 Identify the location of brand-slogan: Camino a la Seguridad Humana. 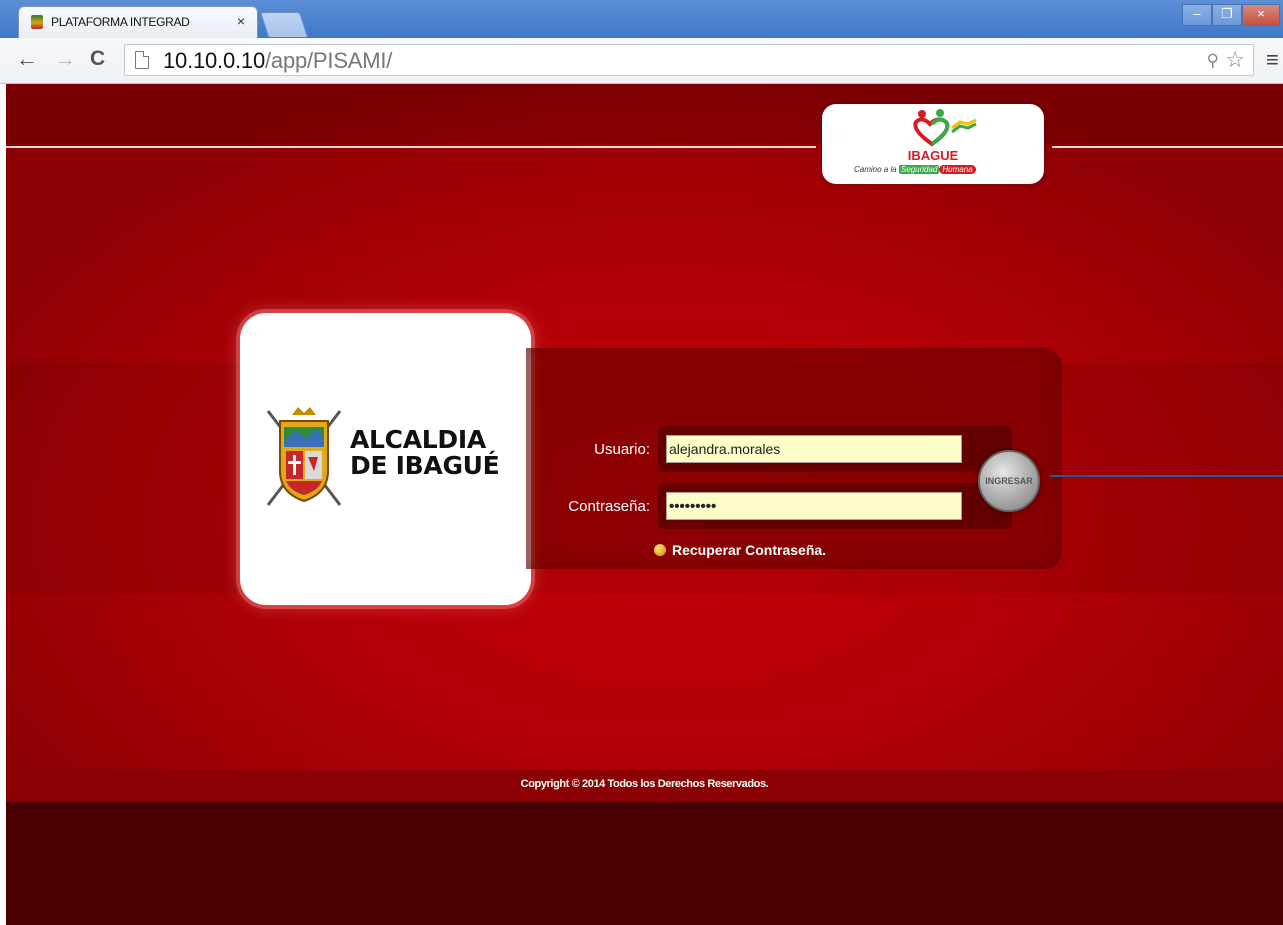
(915, 169).